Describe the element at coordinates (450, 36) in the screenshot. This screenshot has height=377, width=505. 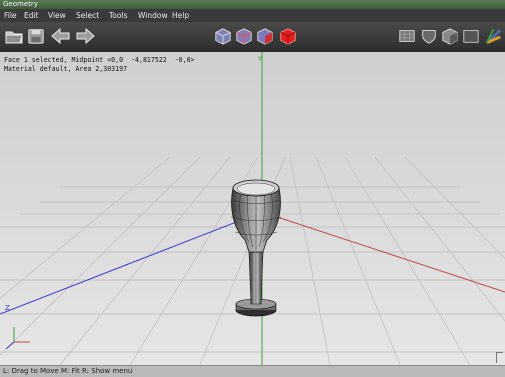
I see `cube-shaded-icon` at that location.